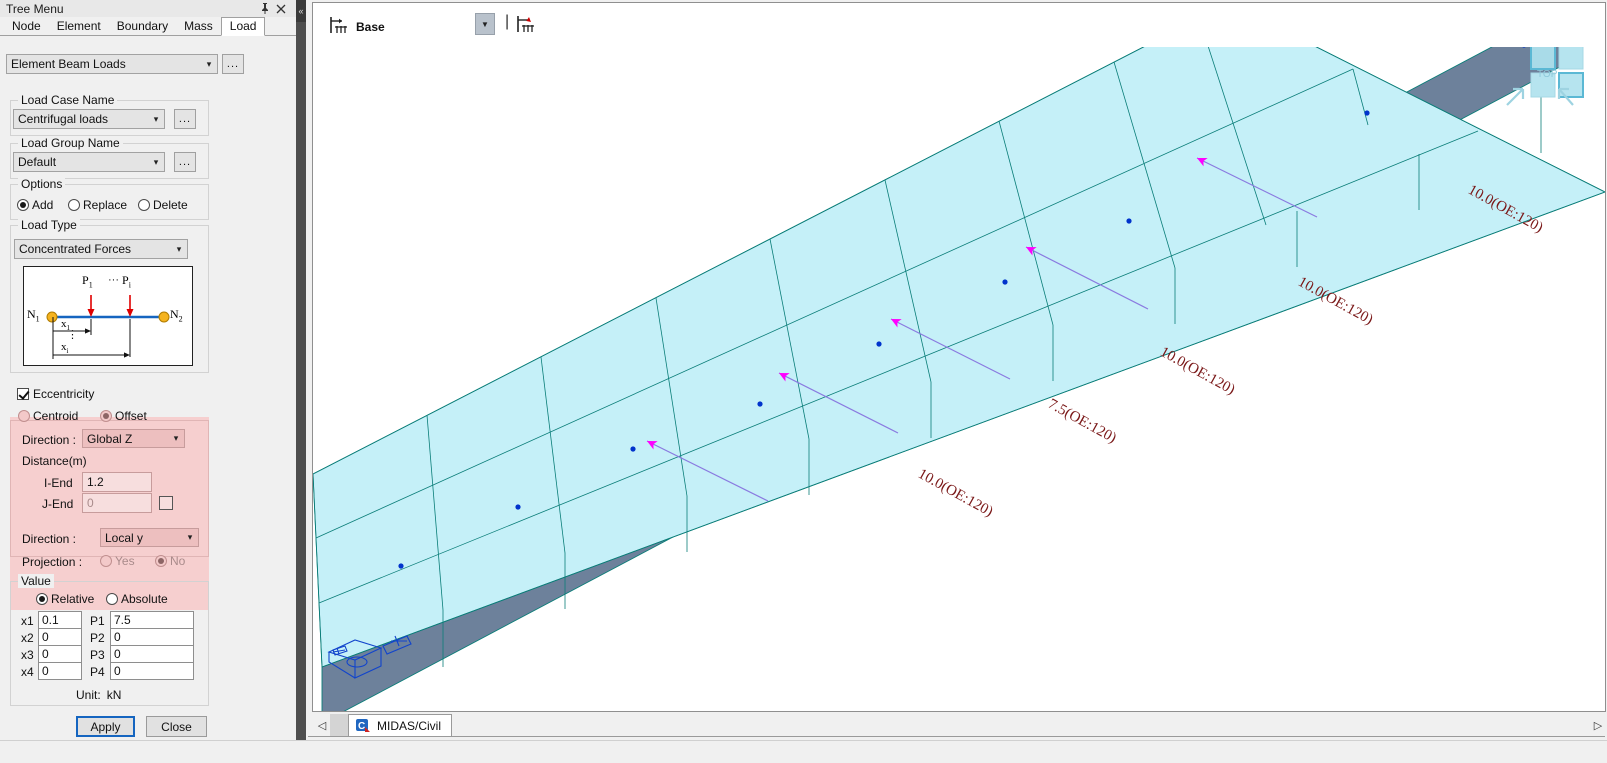 This screenshot has width=1607, height=763. What do you see at coordinates (170, 205) in the screenshot?
I see `option-delete-label: Delete` at bounding box center [170, 205].